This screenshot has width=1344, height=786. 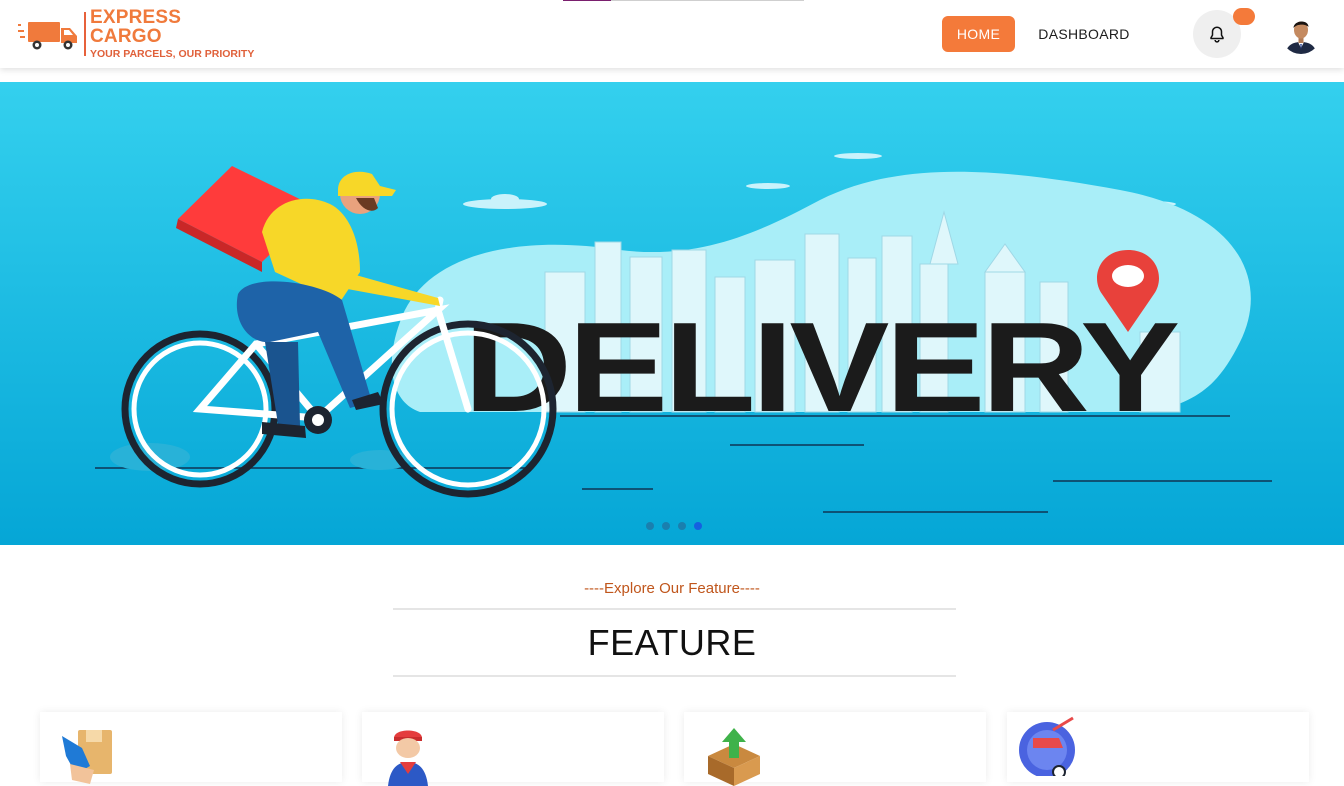 I want to click on nav-home-button: HOME, so click(x=978, y=34).